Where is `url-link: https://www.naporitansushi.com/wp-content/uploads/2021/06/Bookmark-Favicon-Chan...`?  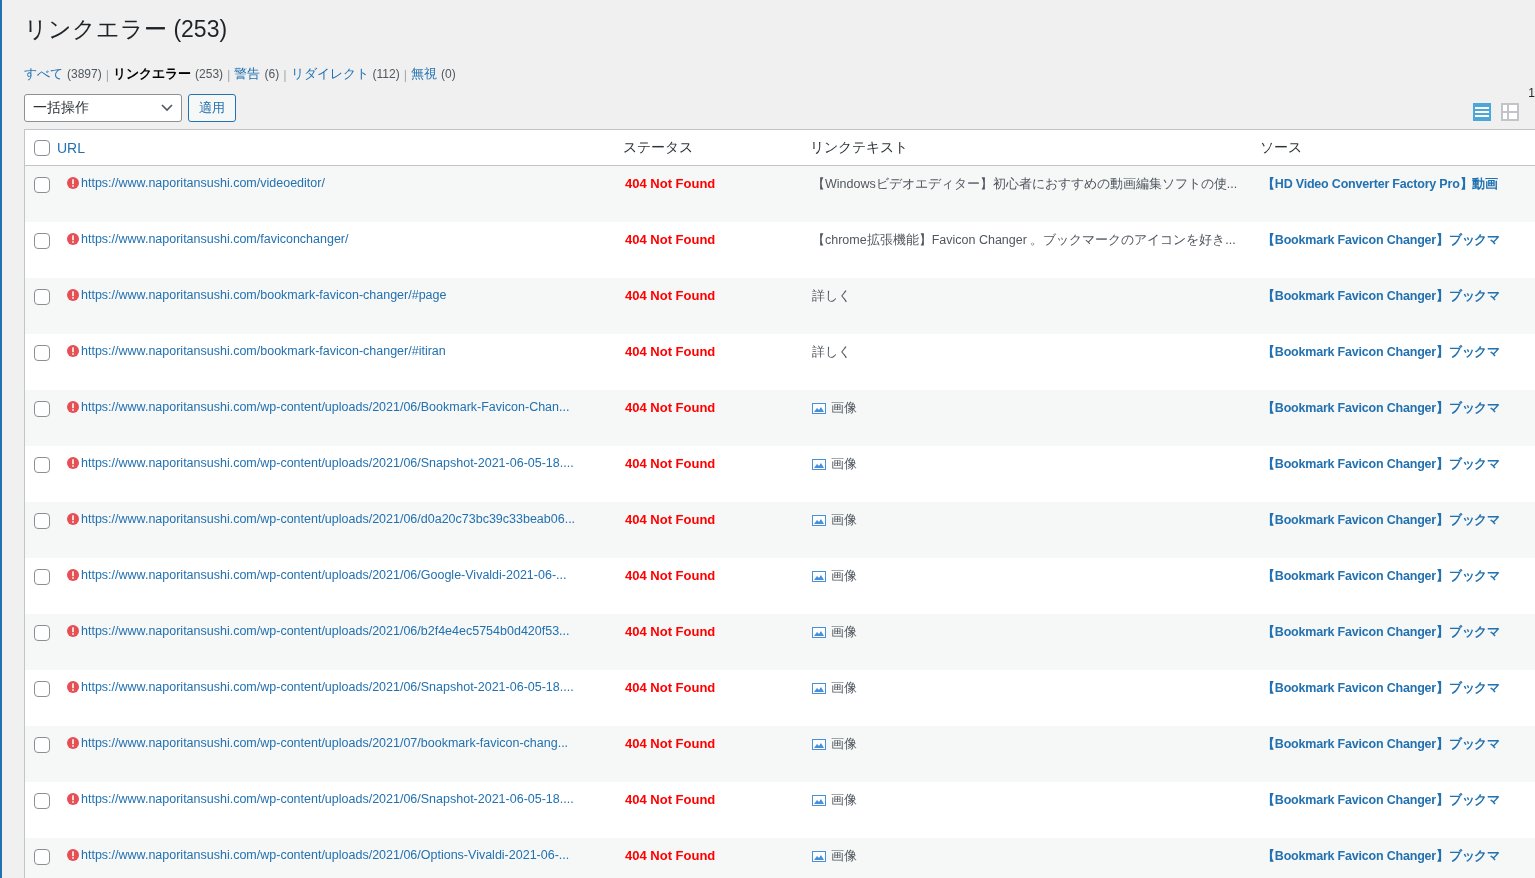
url-link: https://www.naporitansushi.com/wp-content/uploads/2021/06/Bookmark-Favicon-Chan... is located at coordinates (325, 407).